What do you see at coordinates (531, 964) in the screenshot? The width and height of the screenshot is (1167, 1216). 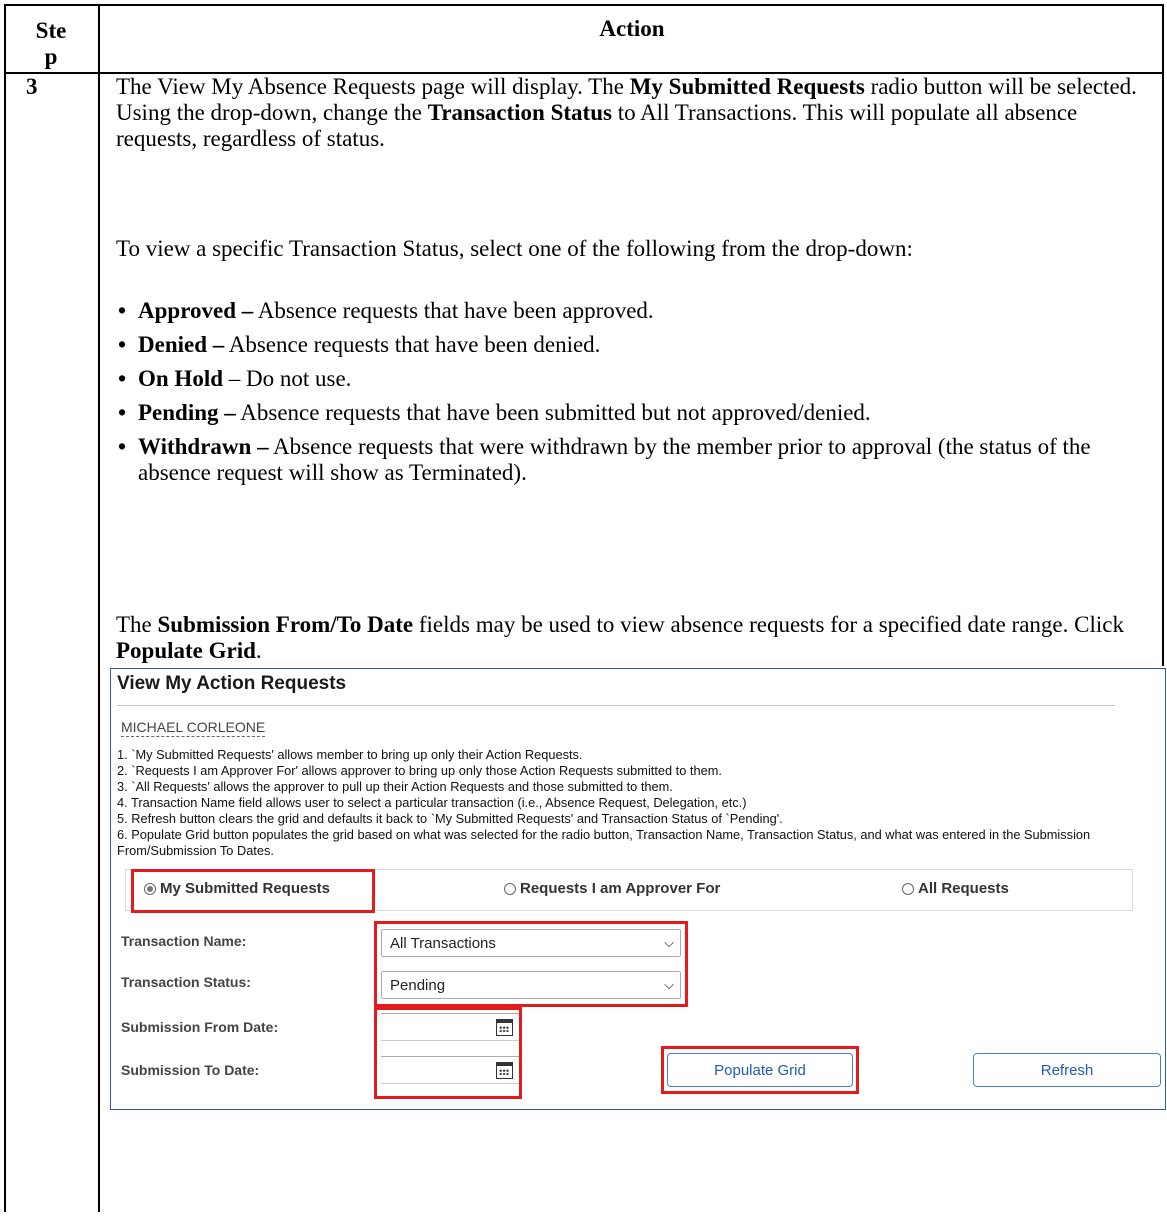 I see `highlight-transaction-dropdowns` at bounding box center [531, 964].